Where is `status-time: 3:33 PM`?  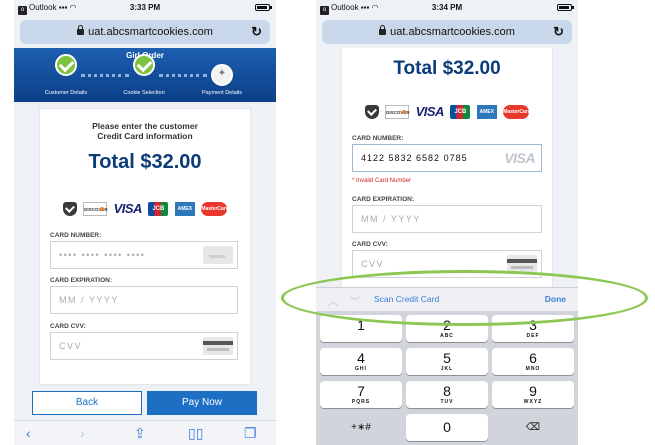 status-time: 3:33 PM is located at coordinates (145, 7).